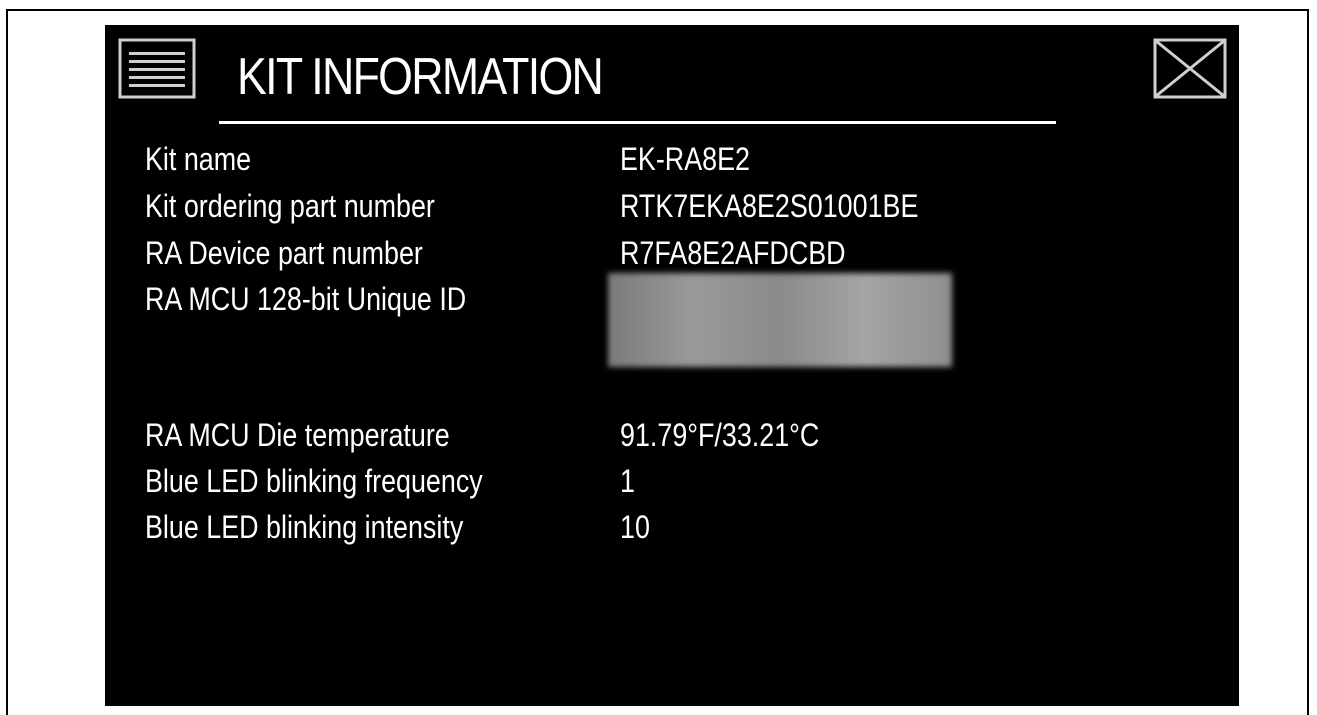 This screenshot has height=715, width=1317. I want to click on title-underline, so click(637, 122).